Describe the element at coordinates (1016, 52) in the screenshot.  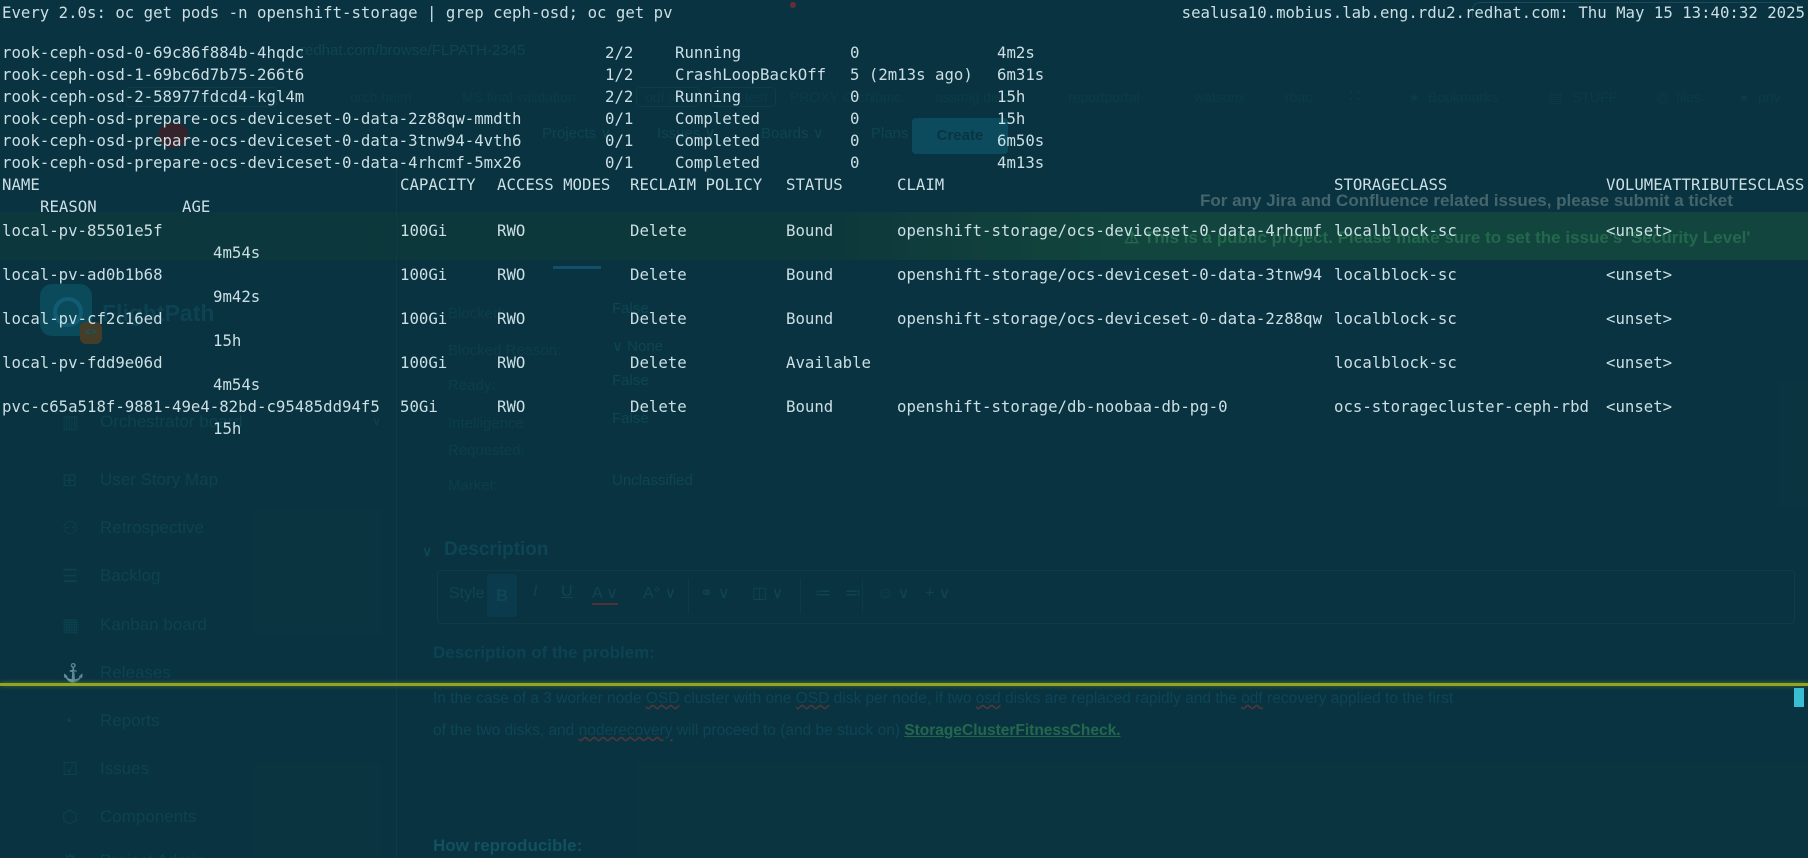
I see `pod-age: 4m2s` at that location.